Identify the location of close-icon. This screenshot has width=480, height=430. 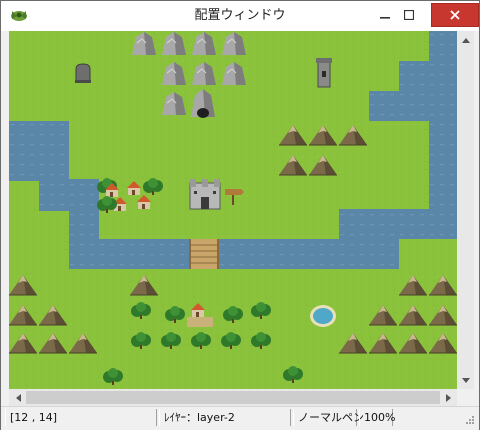
(455, 15).